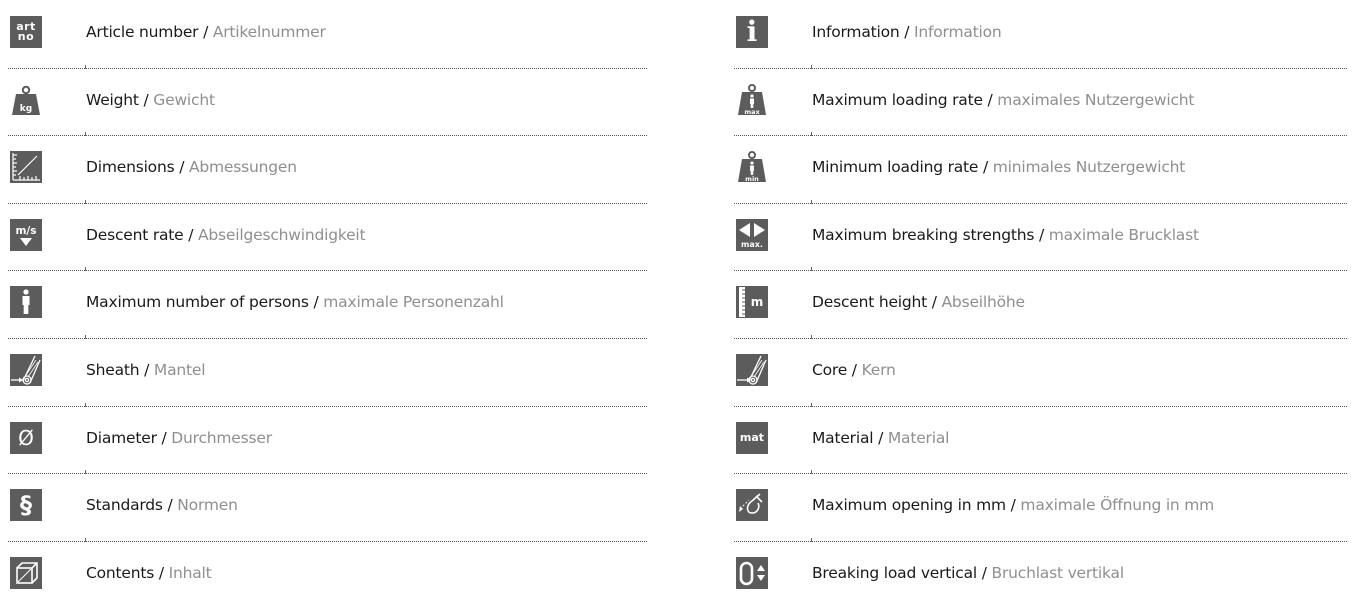 The height and width of the screenshot is (609, 1355). Describe the element at coordinates (757, 302) in the screenshot. I see `svg-text: m` at that location.